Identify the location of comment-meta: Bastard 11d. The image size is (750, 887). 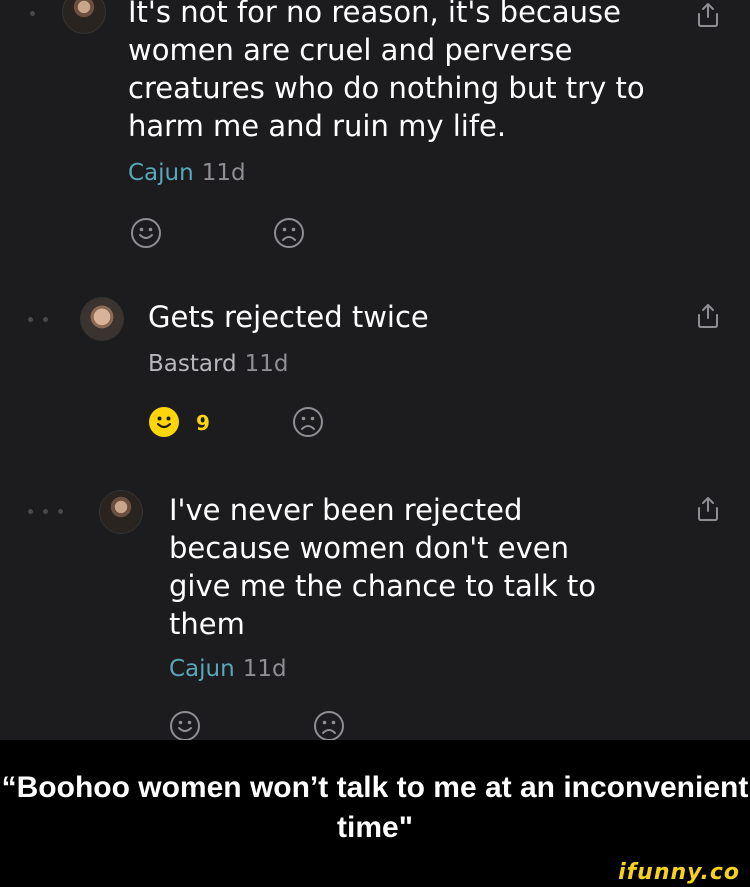
(218, 364).